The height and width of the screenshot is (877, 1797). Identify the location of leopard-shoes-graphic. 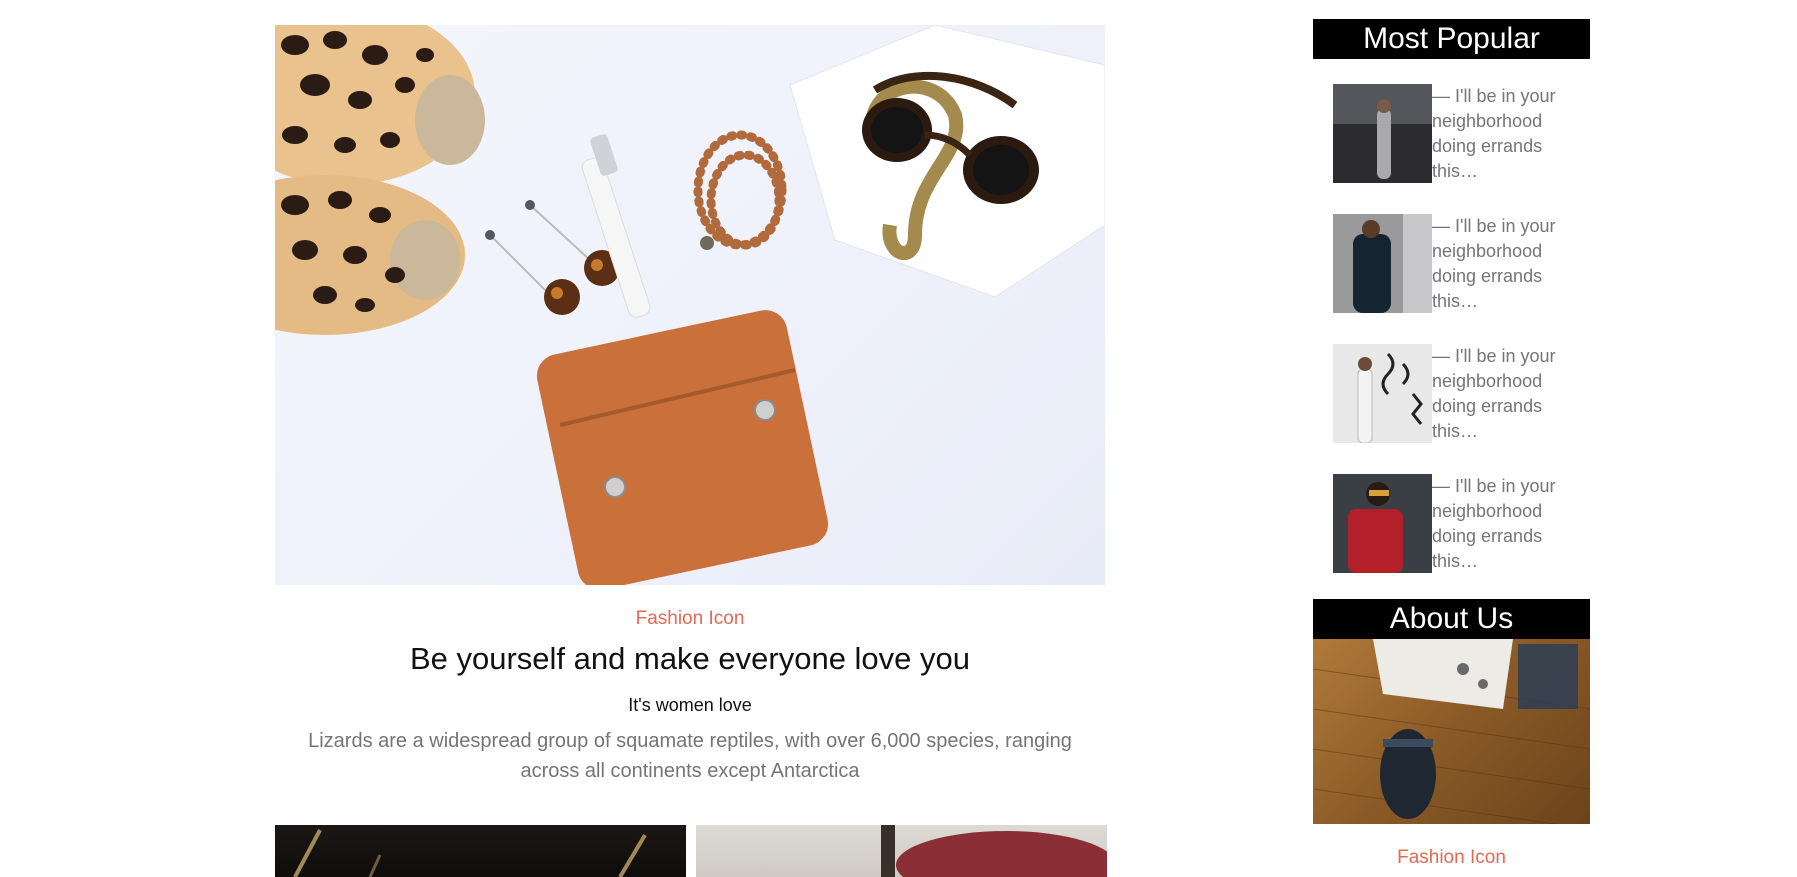
(380, 180).